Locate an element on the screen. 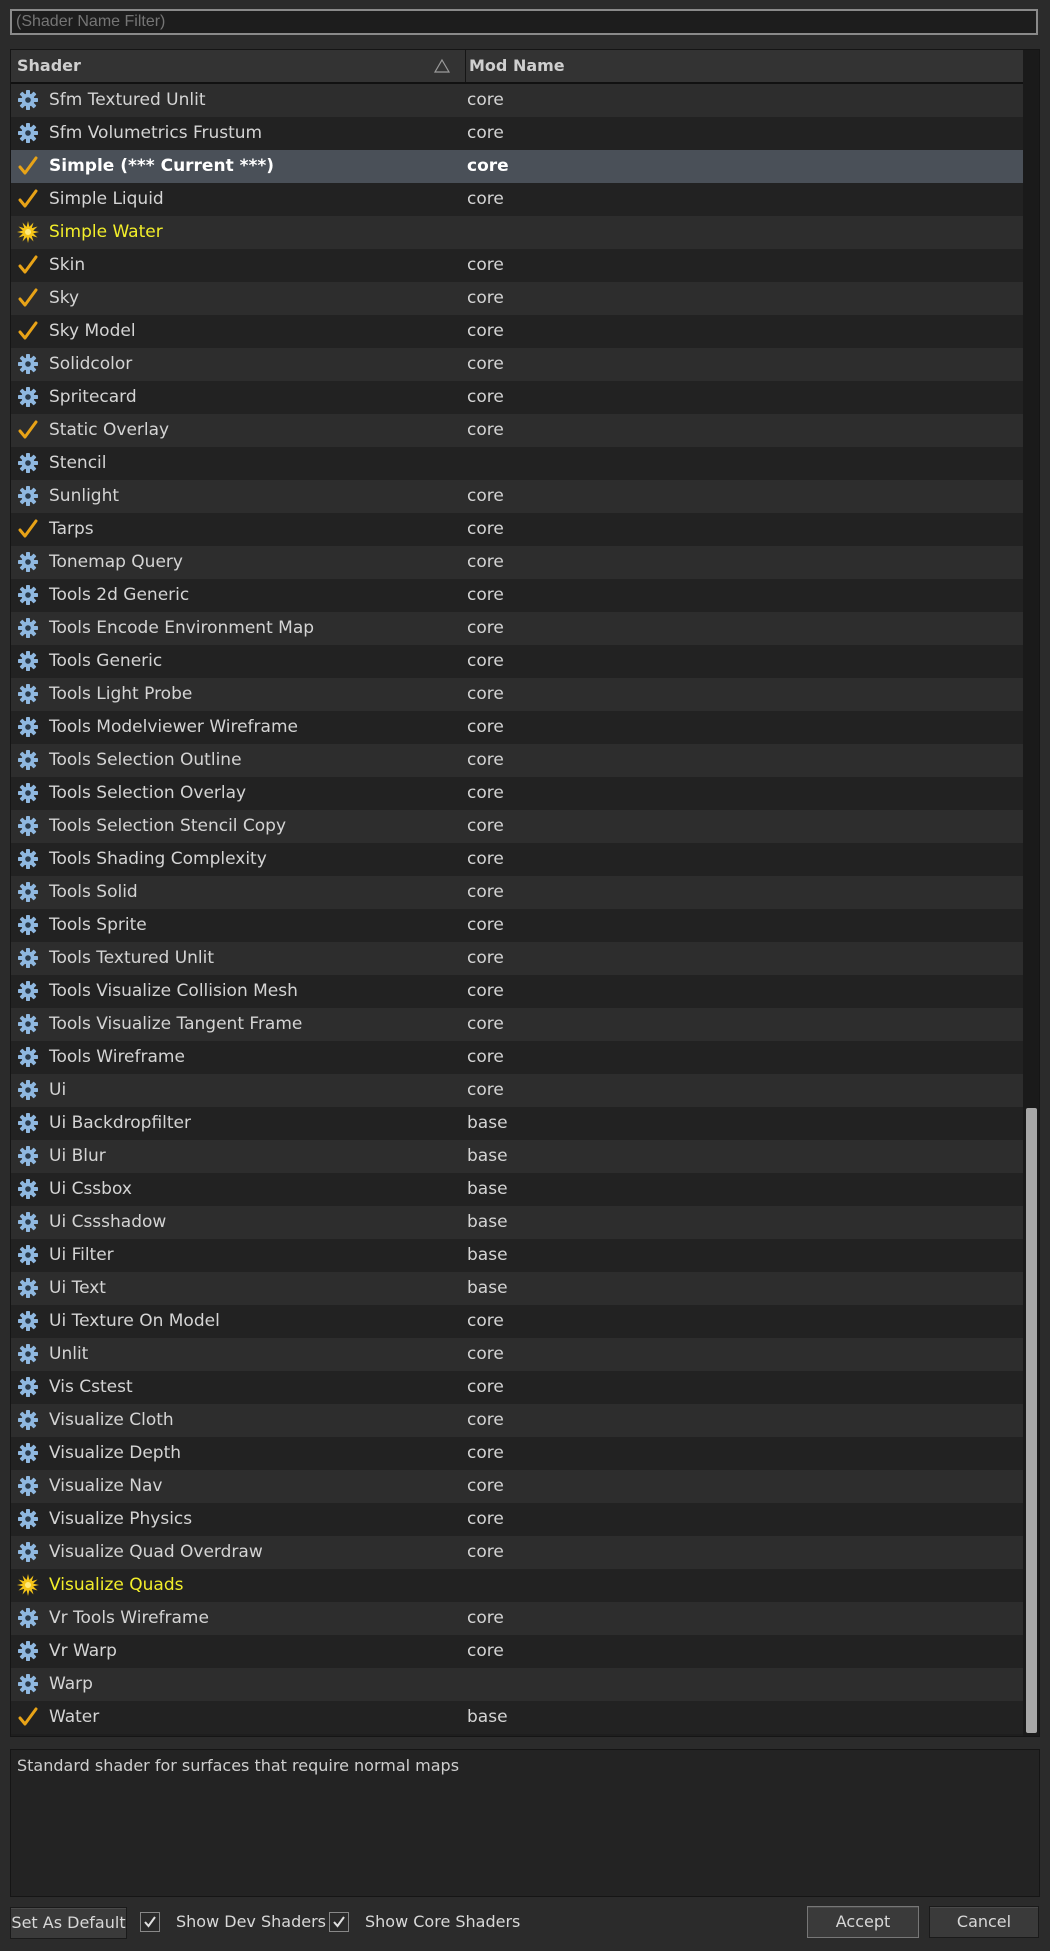 The width and height of the screenshot is (1050, 1951). shader-name: Visualize Quad Overdraw is located at coordinates (156, 1552).